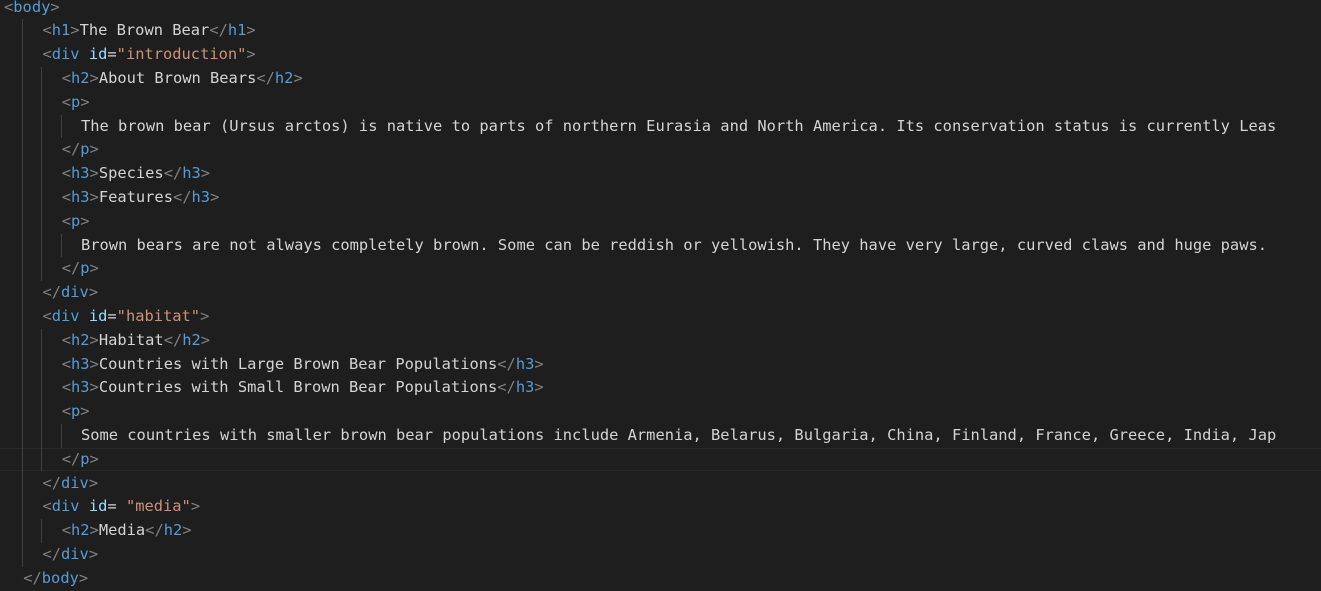 This screenshot has width=1321, height=591. What do you see at coordinates (660, 317) in the screenshot?
I see `code-line: <div id="habitat">` at bounding box center [660, 317].